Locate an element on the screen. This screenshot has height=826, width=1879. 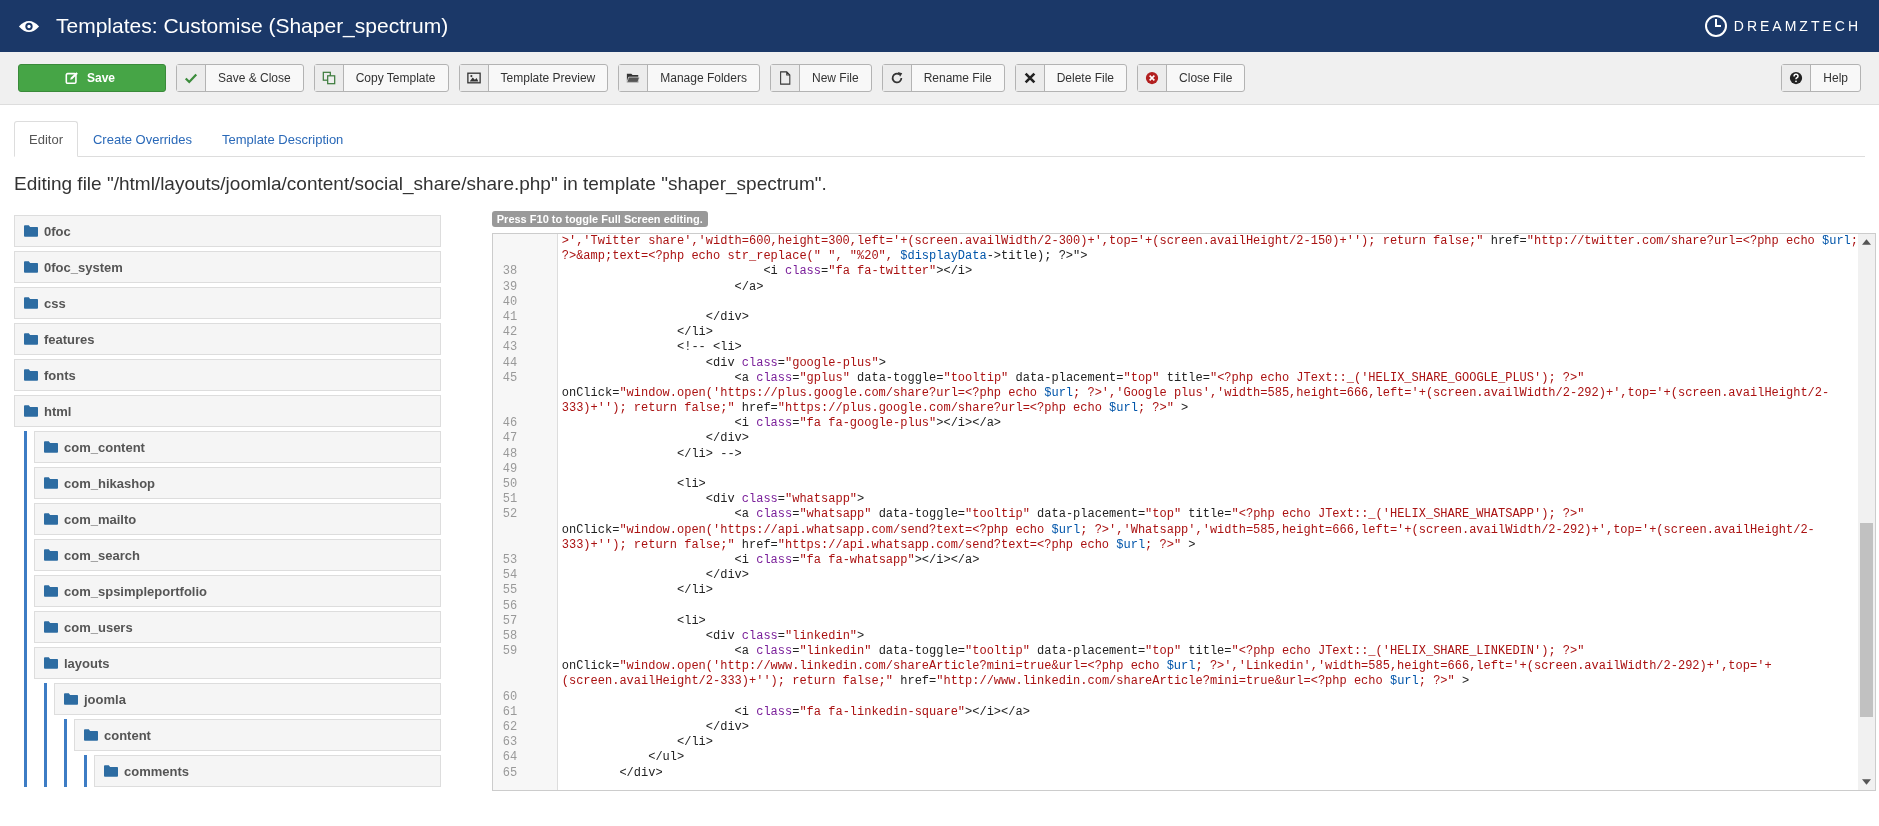
scrollbar-thumb is located at coordinates (1866, 620).